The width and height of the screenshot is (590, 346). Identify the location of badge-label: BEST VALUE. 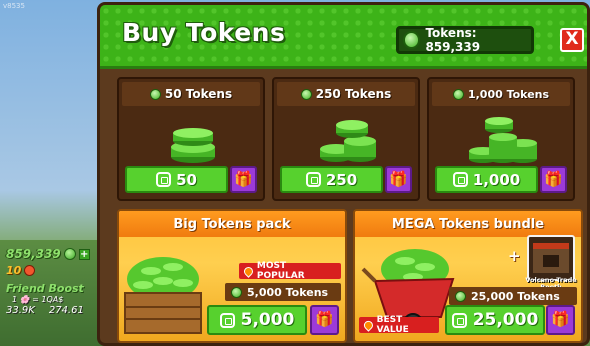
(392, 325).